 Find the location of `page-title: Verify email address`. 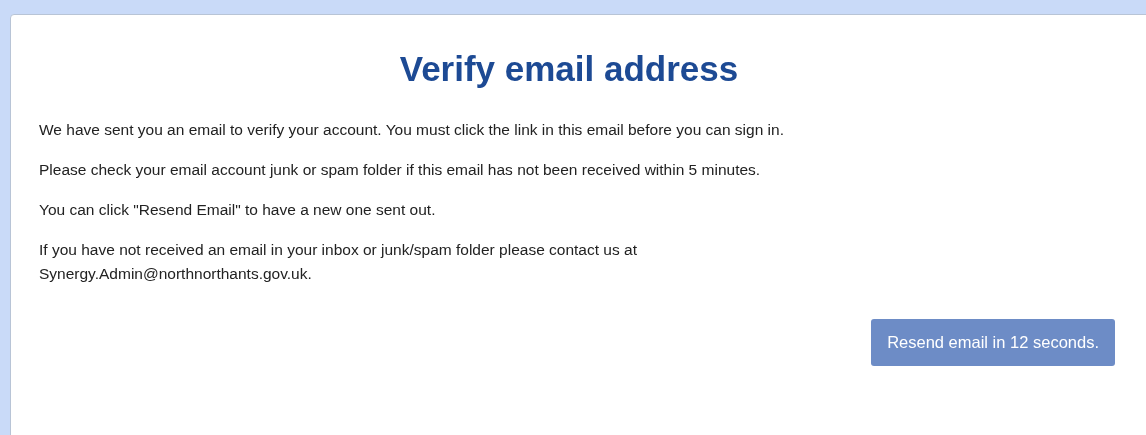

page-title: Verify email address is located at coordinates (569, 69).